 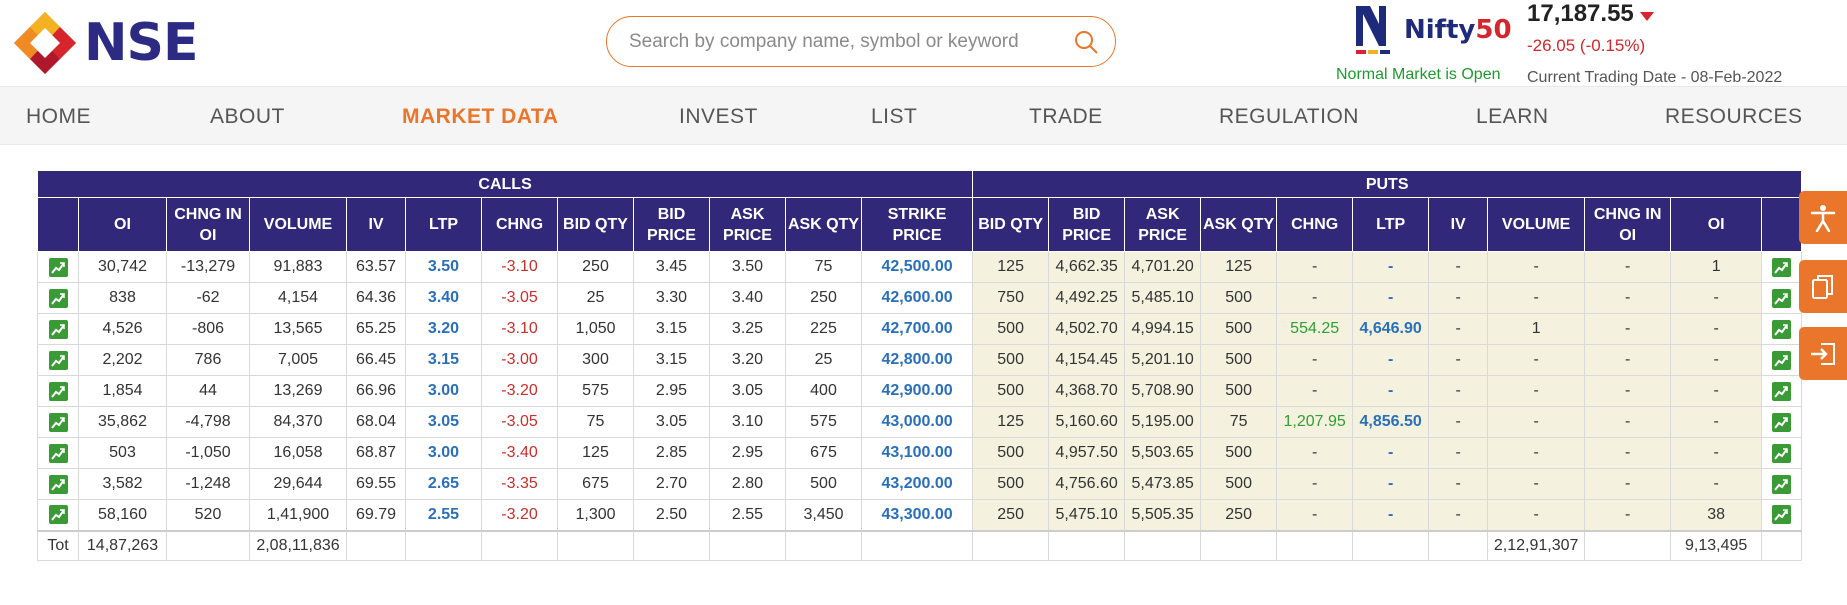 What do you see at coordinates (298, 224) in the screenshot?
I see `col-header-2: VOLUME` at bounding box center [298, 224].